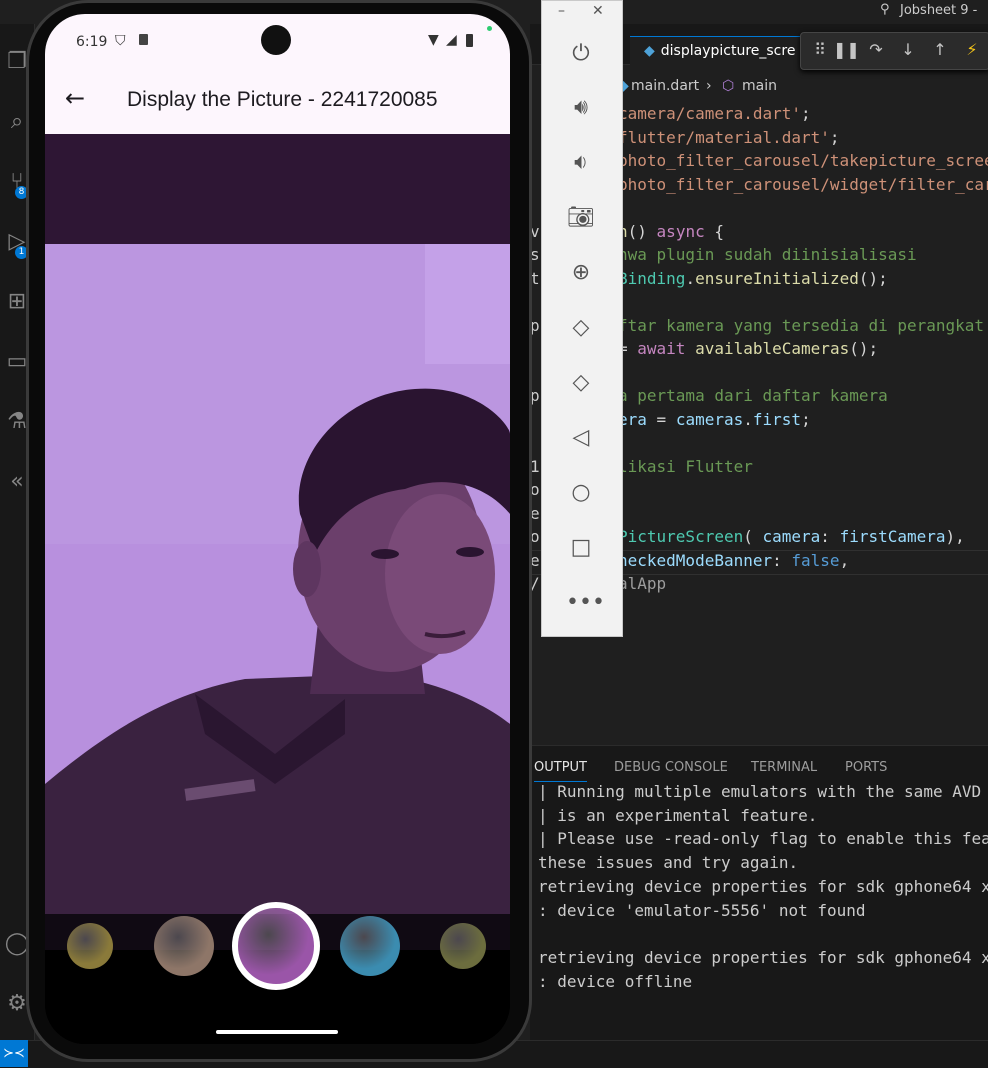 This screenshot has height=1068, width=988. Describe the element at coordinates (748, 419) in the screenshot. I see `code-token: .` at that location.